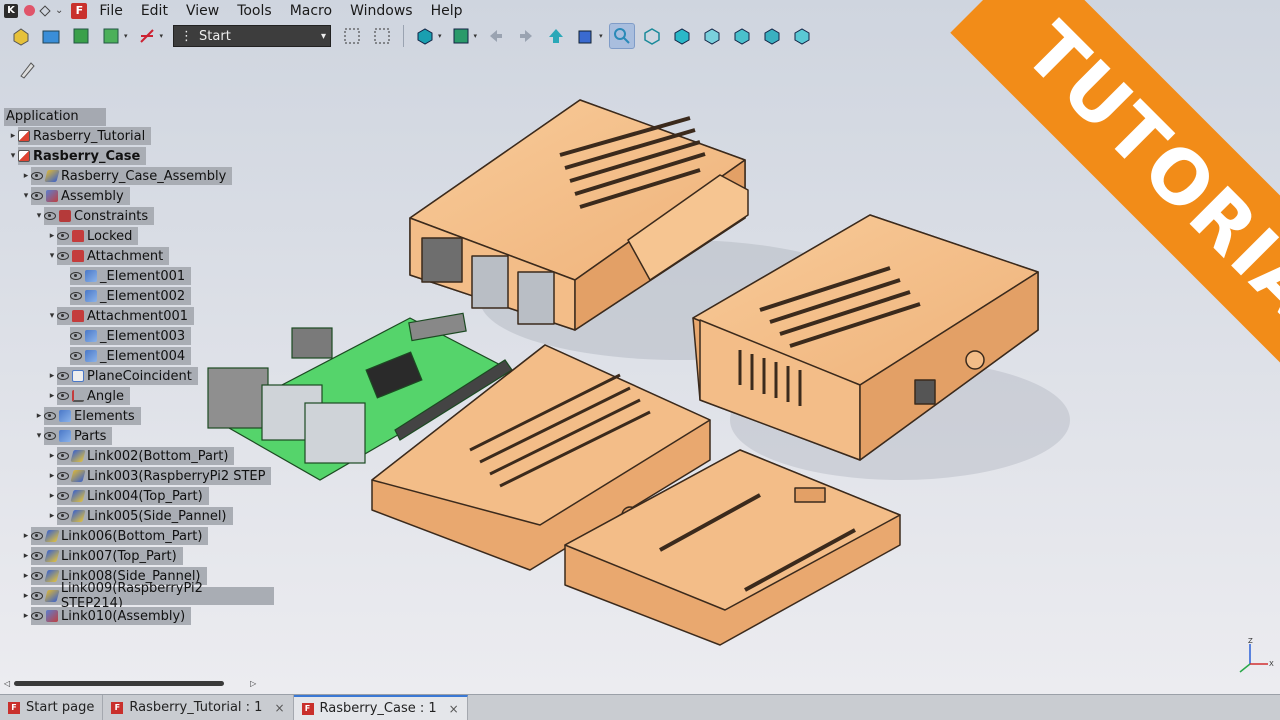  What do you see at coordinates (52, 707) in the screenshot?
I see `tab-start-page: F Start page` at bounding box center [52, 707].